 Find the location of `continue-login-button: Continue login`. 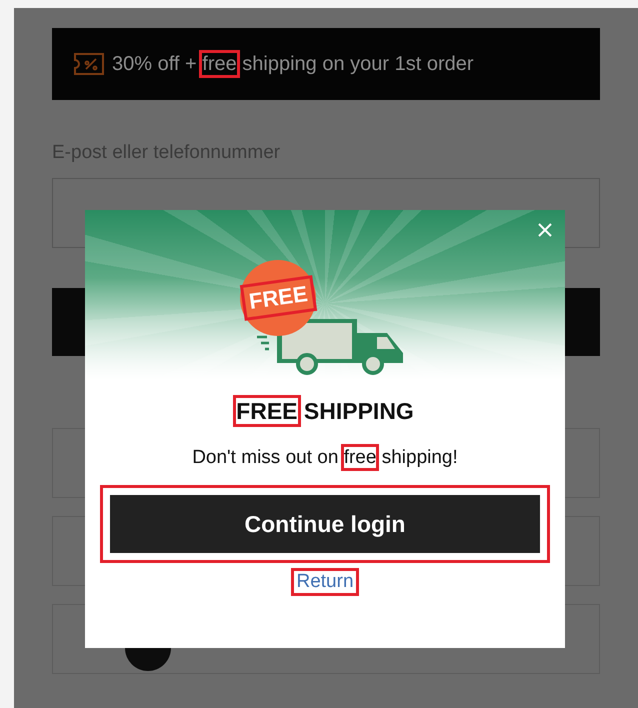

continue-login-button: Continue login is located at coordinates (325, 524).